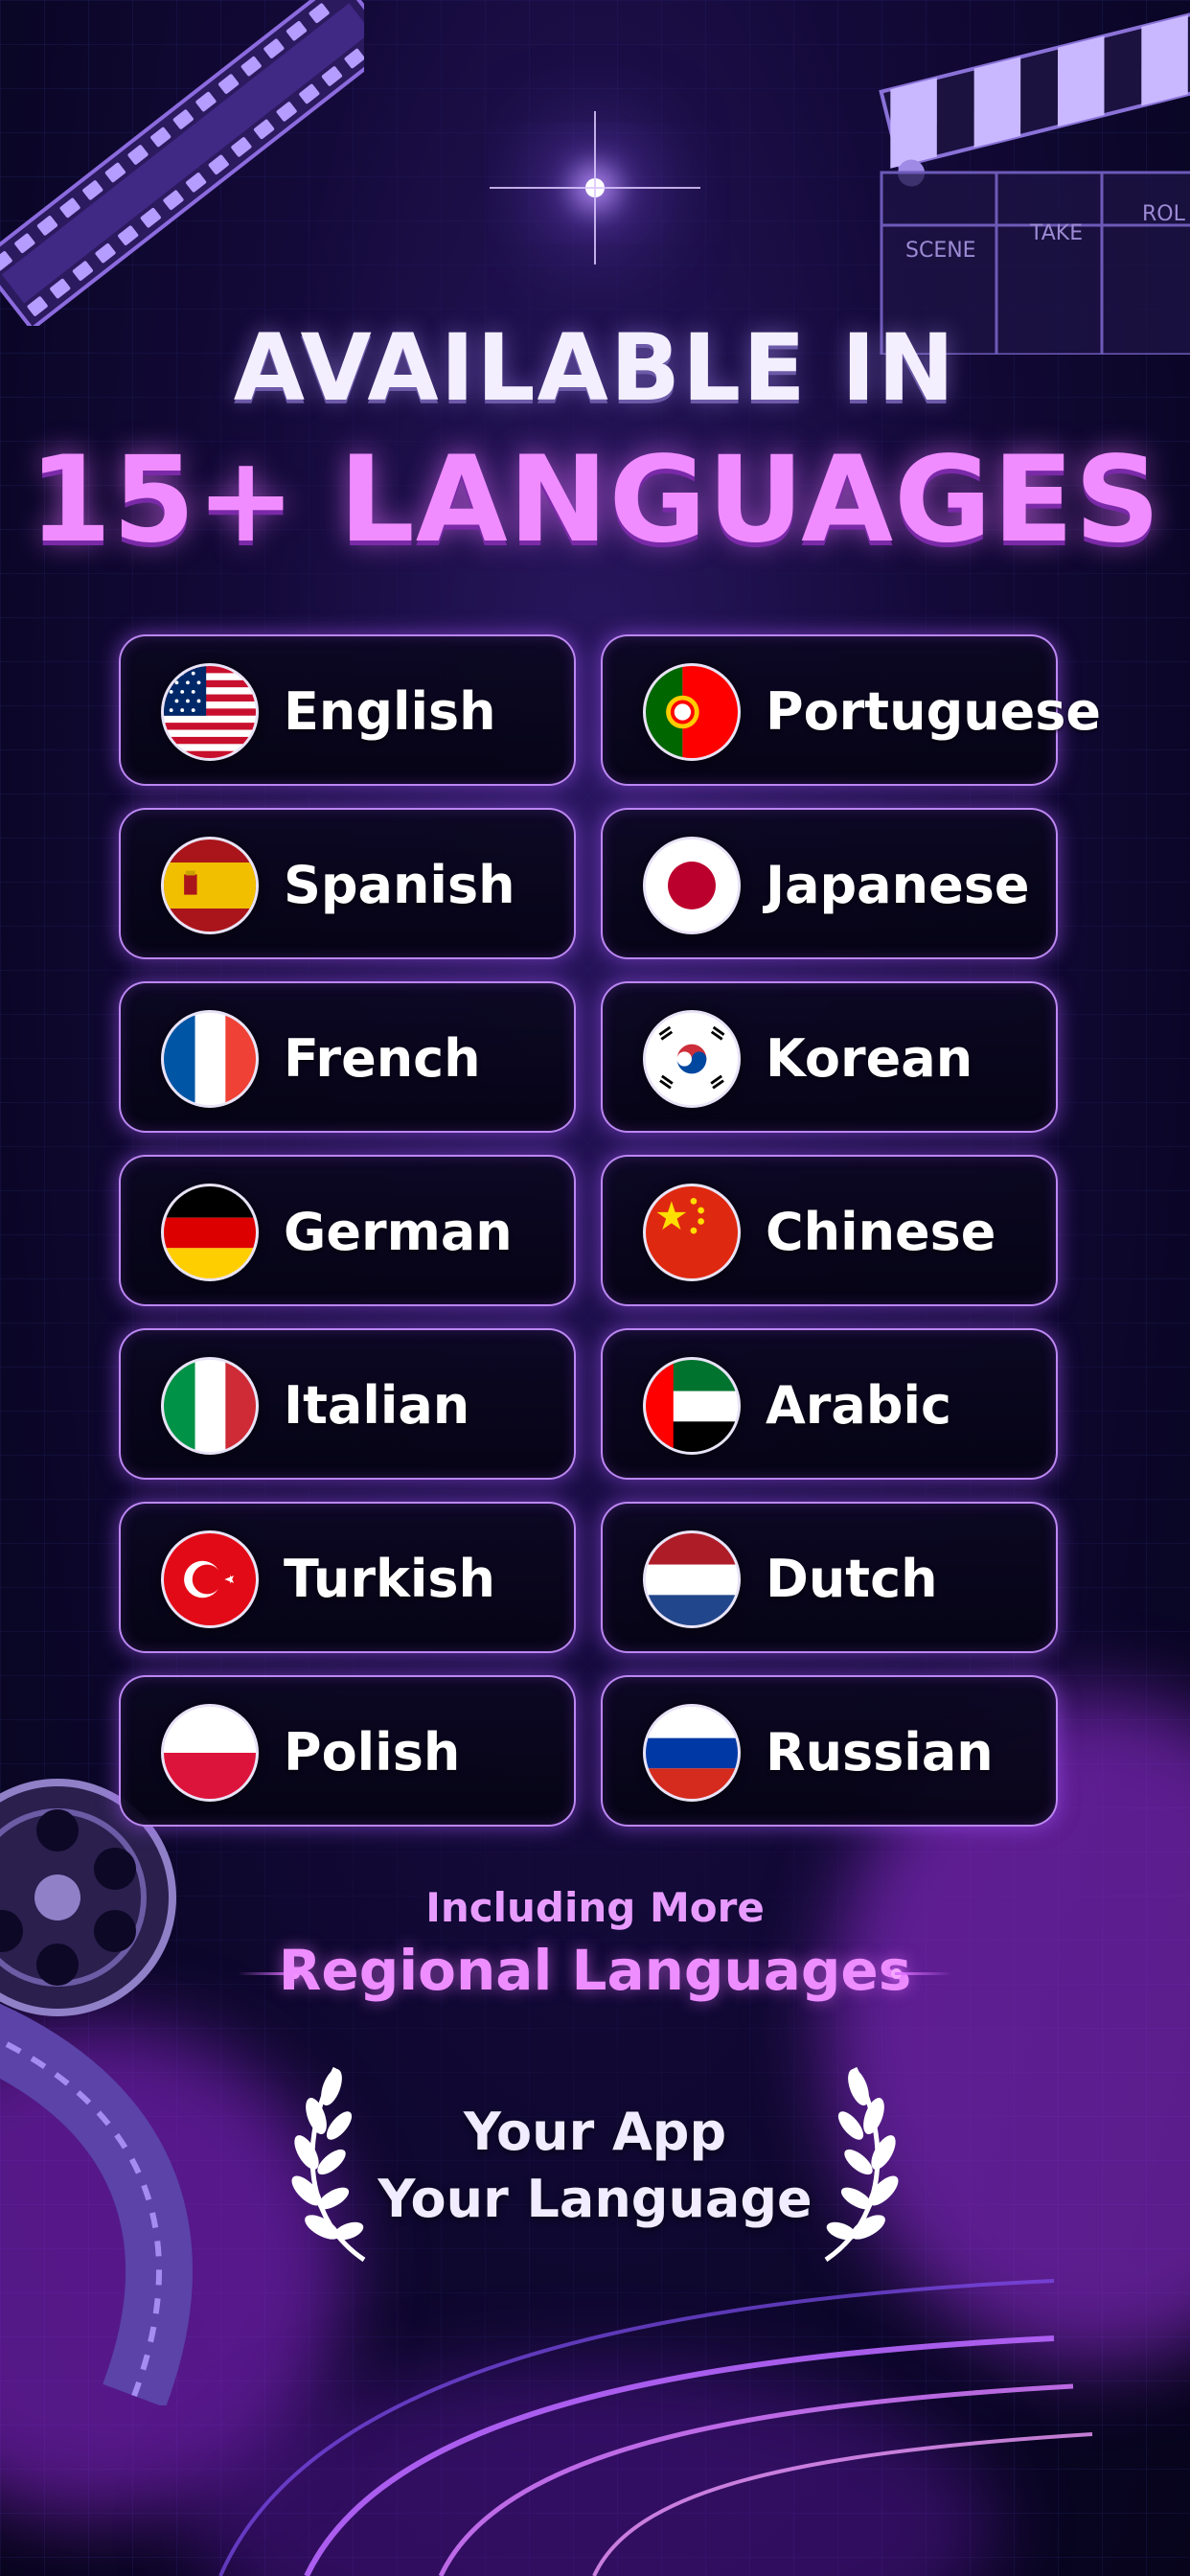  I want to click on clapper-roll-text: ROL, so click(1164, 214).